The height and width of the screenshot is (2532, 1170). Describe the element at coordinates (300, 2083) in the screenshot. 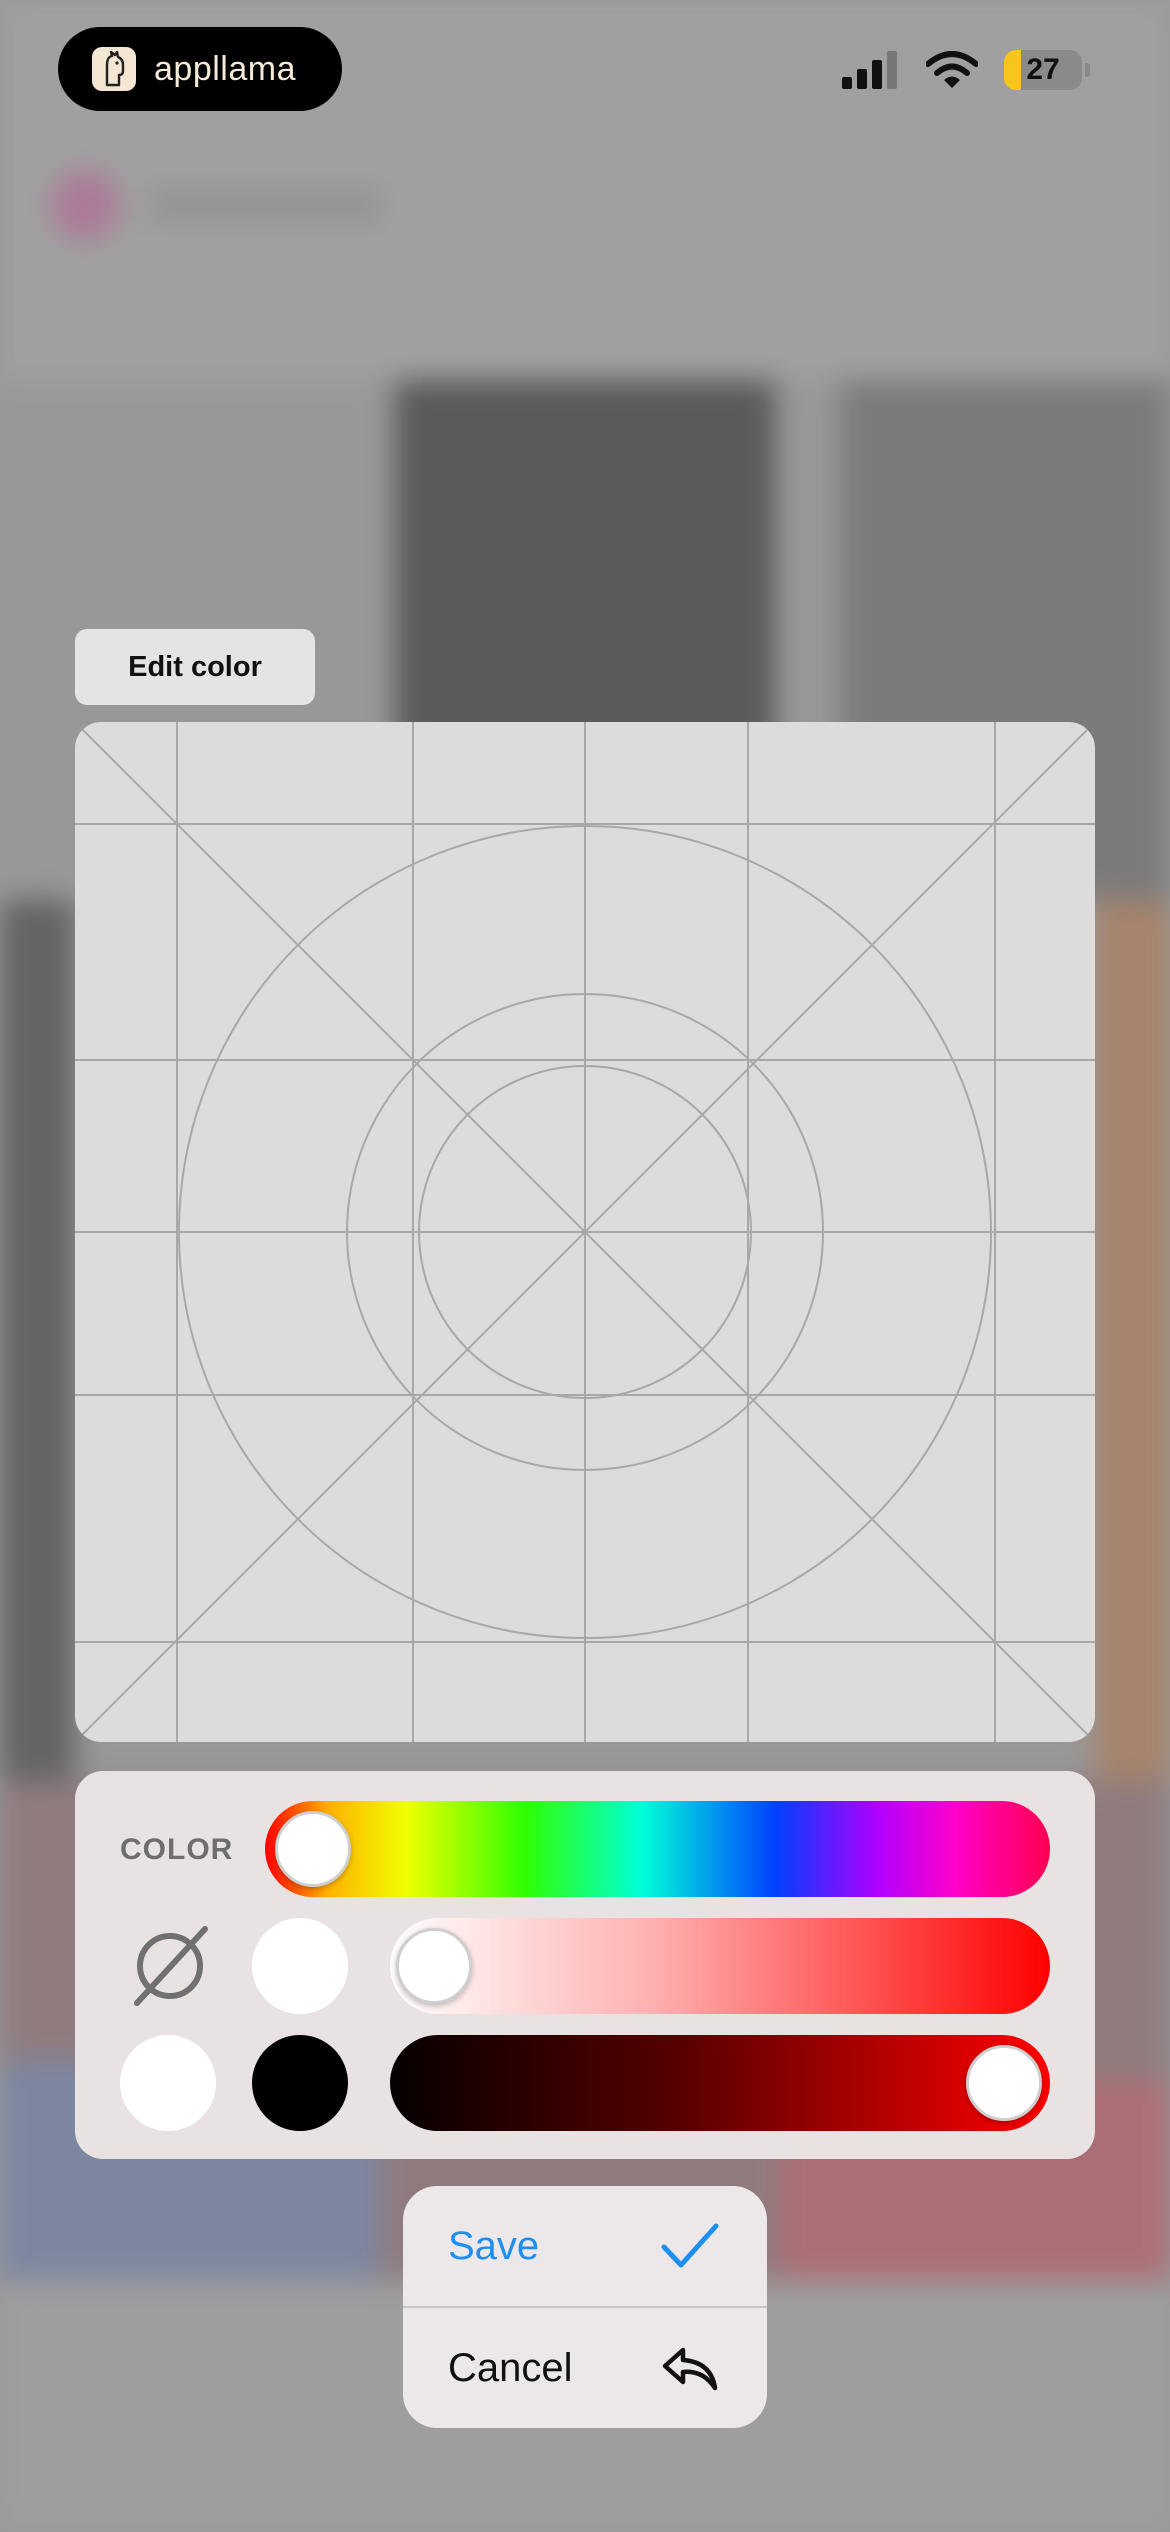

I see `swatch-black` at that location.